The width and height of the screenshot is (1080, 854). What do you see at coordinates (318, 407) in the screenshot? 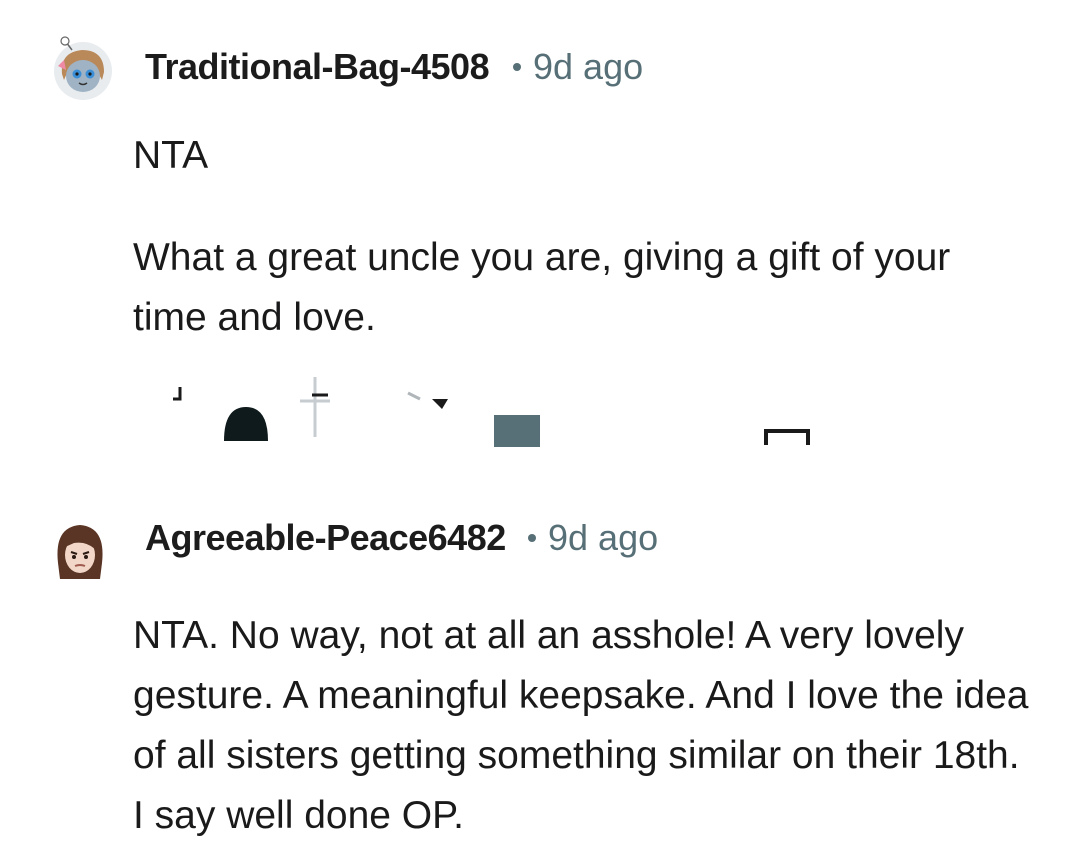
I see `share-icon` at bounding box center [318, 407].